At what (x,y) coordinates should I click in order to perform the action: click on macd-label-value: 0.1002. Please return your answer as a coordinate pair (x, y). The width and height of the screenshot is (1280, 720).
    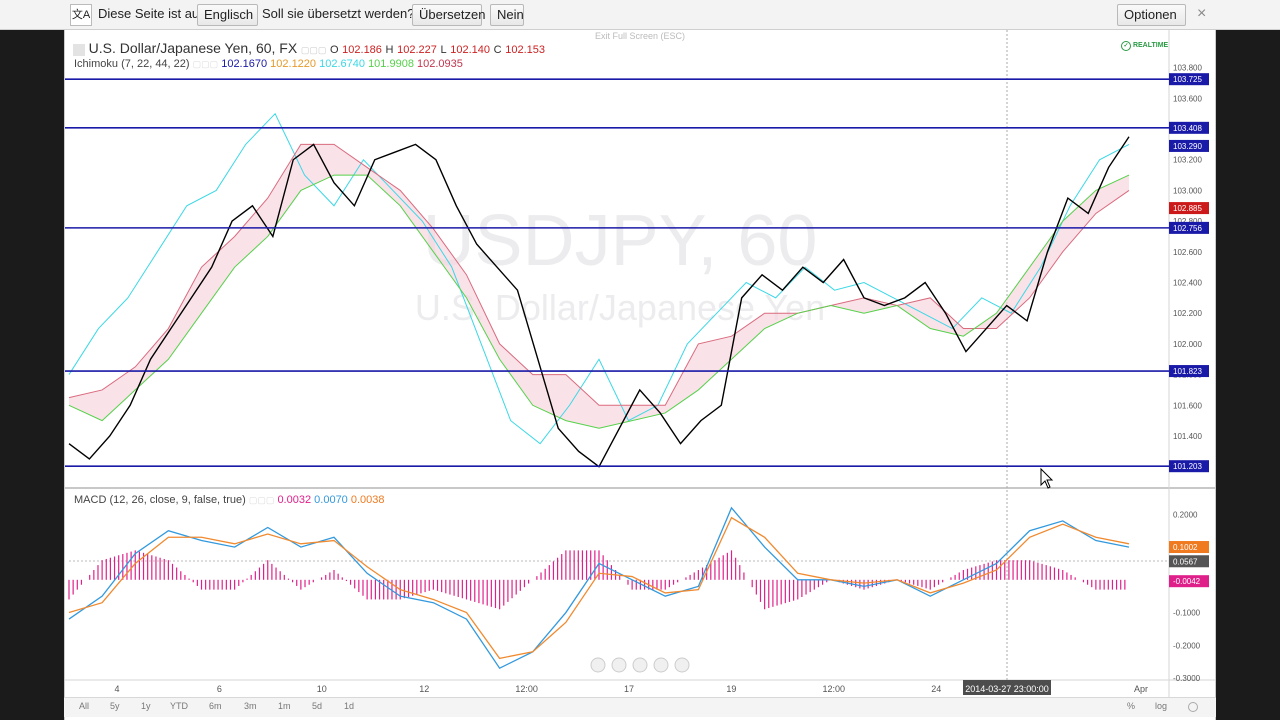
    Looking at the image, I should click on (1185, 547).